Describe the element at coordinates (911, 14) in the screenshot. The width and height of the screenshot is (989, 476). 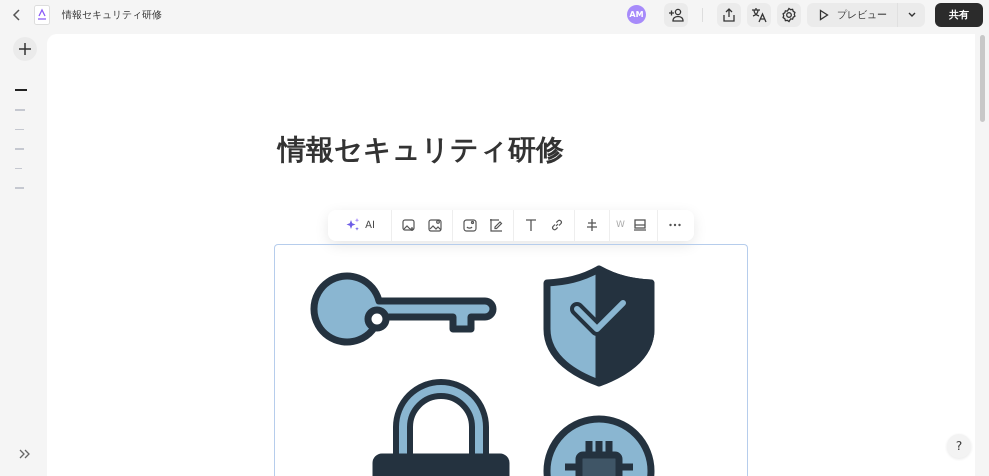
I see `chevron-down-icon` at that location.